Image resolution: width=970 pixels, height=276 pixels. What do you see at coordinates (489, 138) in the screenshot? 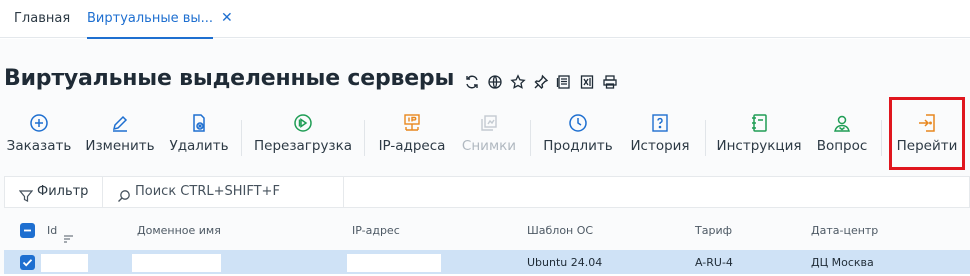
I see `snapshots-button: Снимки` at bounding box center [489, 138].